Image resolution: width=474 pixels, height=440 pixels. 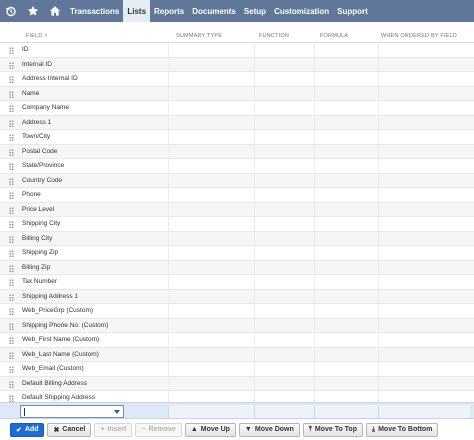 I want to click on table-row: Billing Zip, so click(x=237, y=267).